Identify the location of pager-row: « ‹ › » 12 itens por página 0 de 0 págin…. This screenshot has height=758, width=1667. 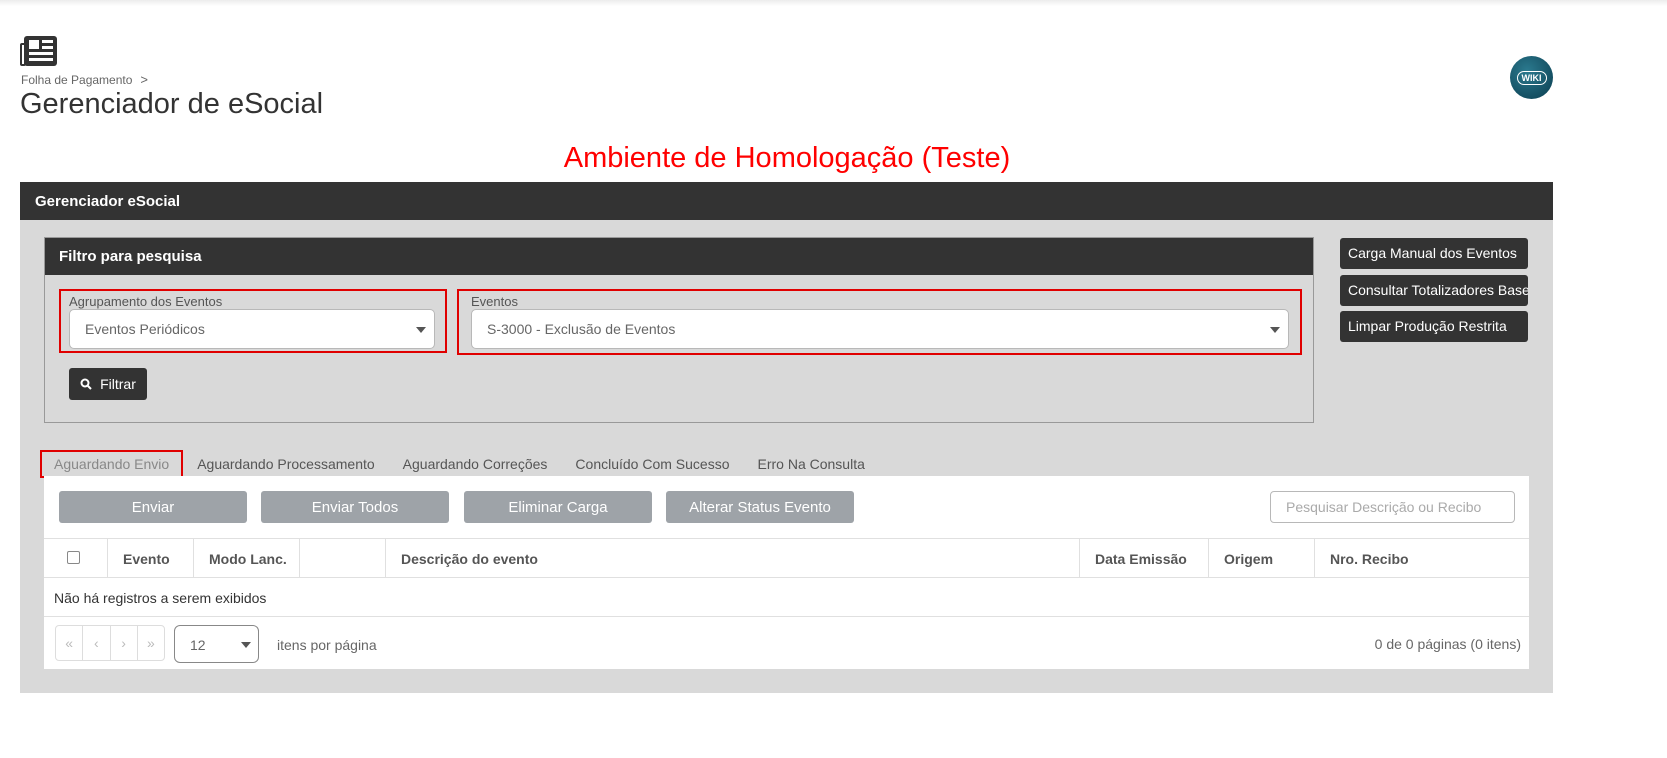
(786, 644).